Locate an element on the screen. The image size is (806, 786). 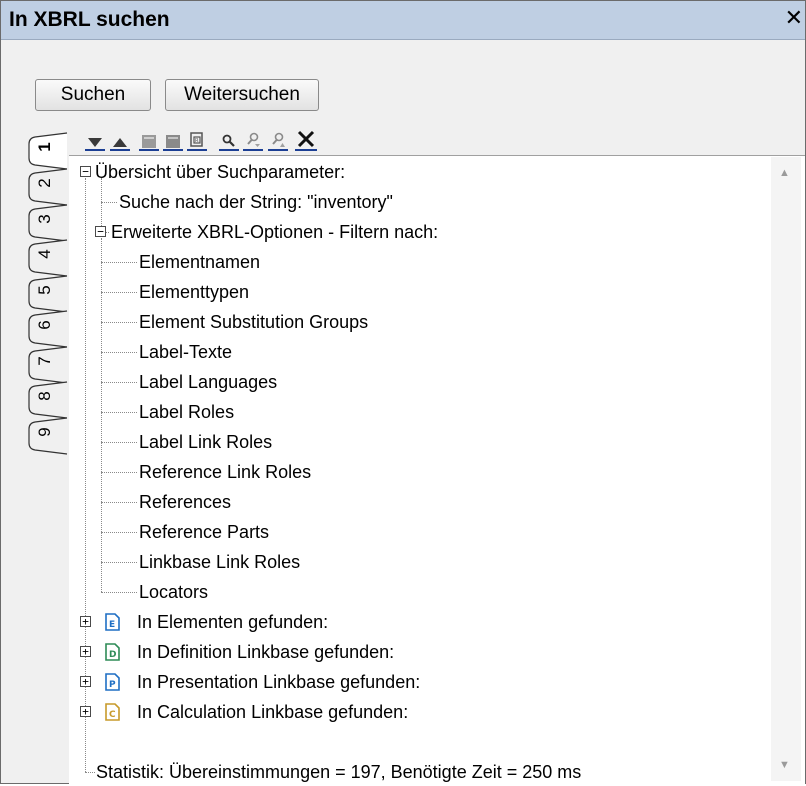
tree-node-filter: Linkbase Link Roles is located at coordinates (219, 562).